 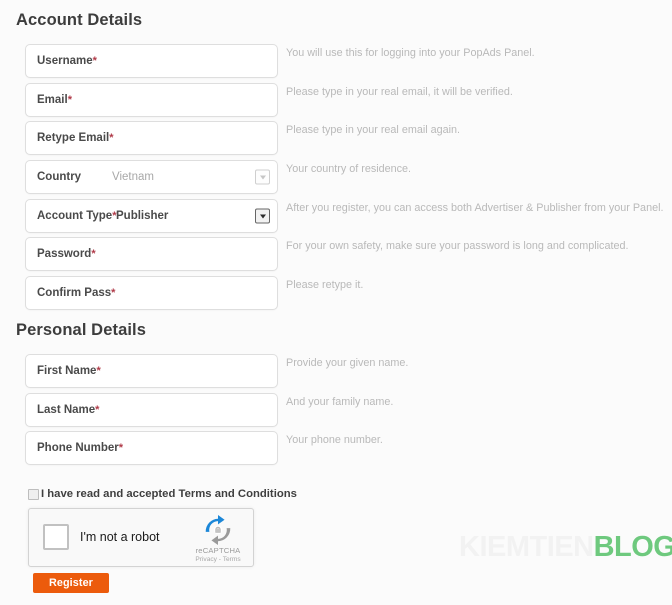 I want to click on register-button: Register, so click(x=71, y=583).